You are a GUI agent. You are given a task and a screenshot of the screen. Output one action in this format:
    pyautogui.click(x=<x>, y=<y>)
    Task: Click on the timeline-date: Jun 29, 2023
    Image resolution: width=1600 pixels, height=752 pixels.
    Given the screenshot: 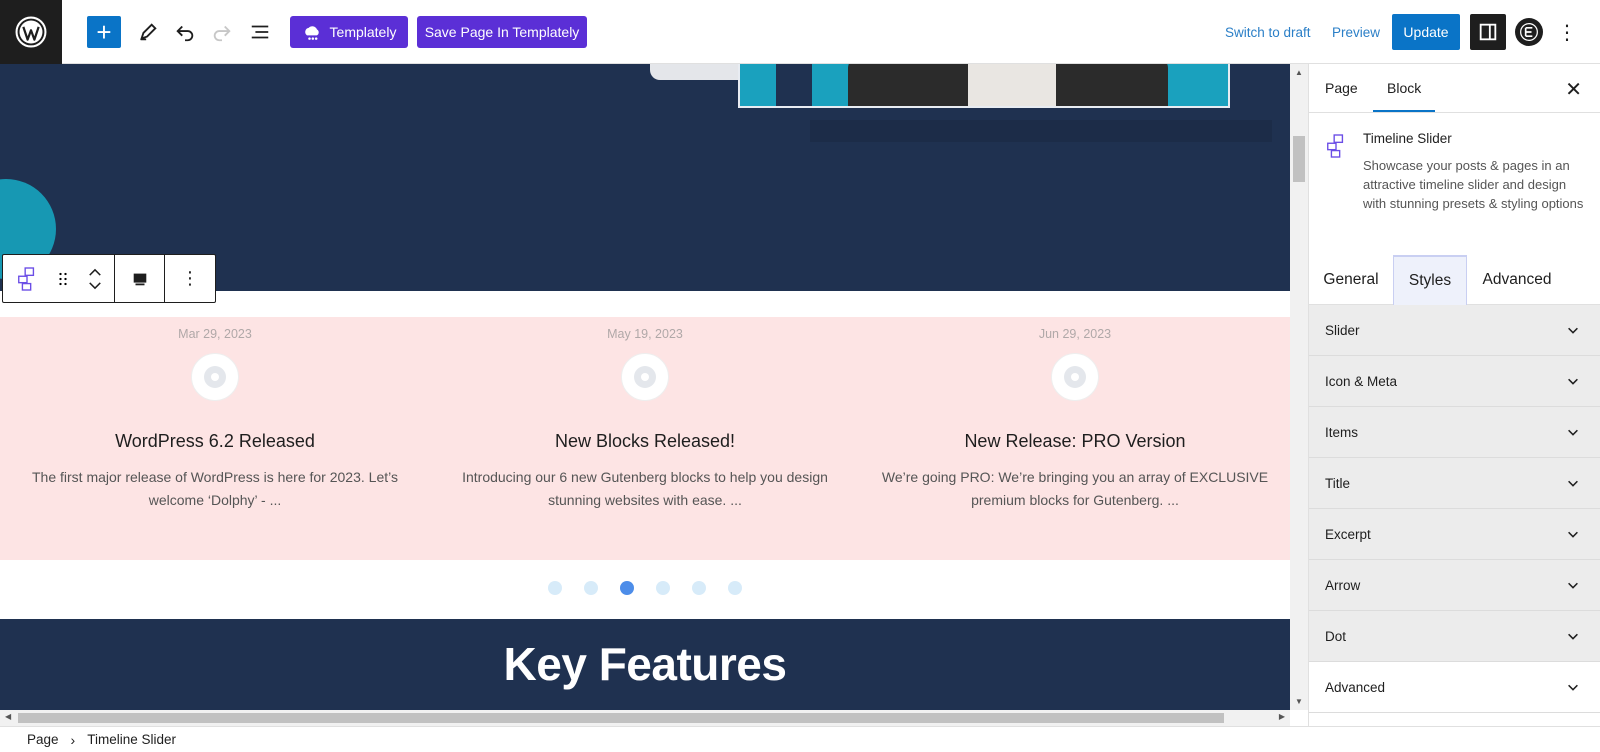 What is the action you would take?
    pyautogui.click(x=1075, y=334)
    